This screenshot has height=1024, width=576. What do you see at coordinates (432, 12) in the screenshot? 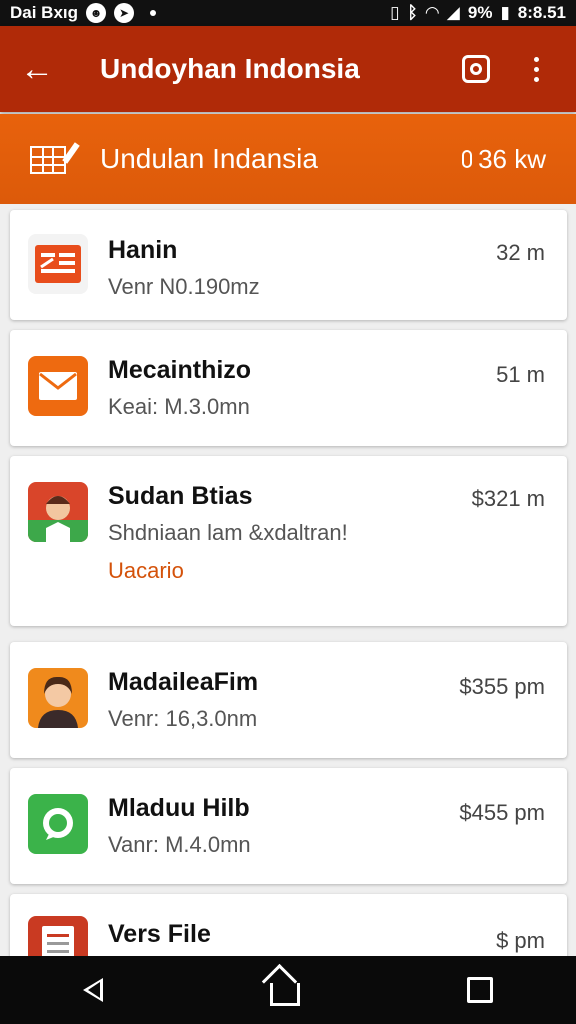
I see `wifi-icon: ◠` at bounding box center [432, 12].